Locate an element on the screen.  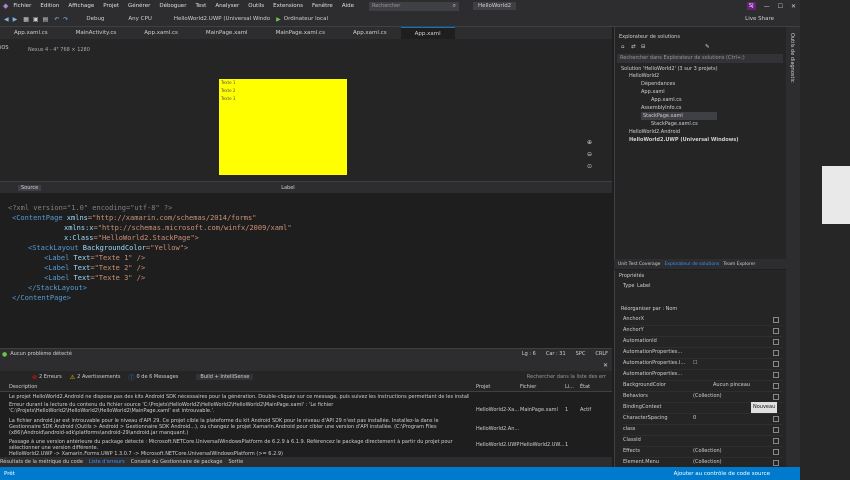
menu-build: Générer is located at coordinates (139, 6).